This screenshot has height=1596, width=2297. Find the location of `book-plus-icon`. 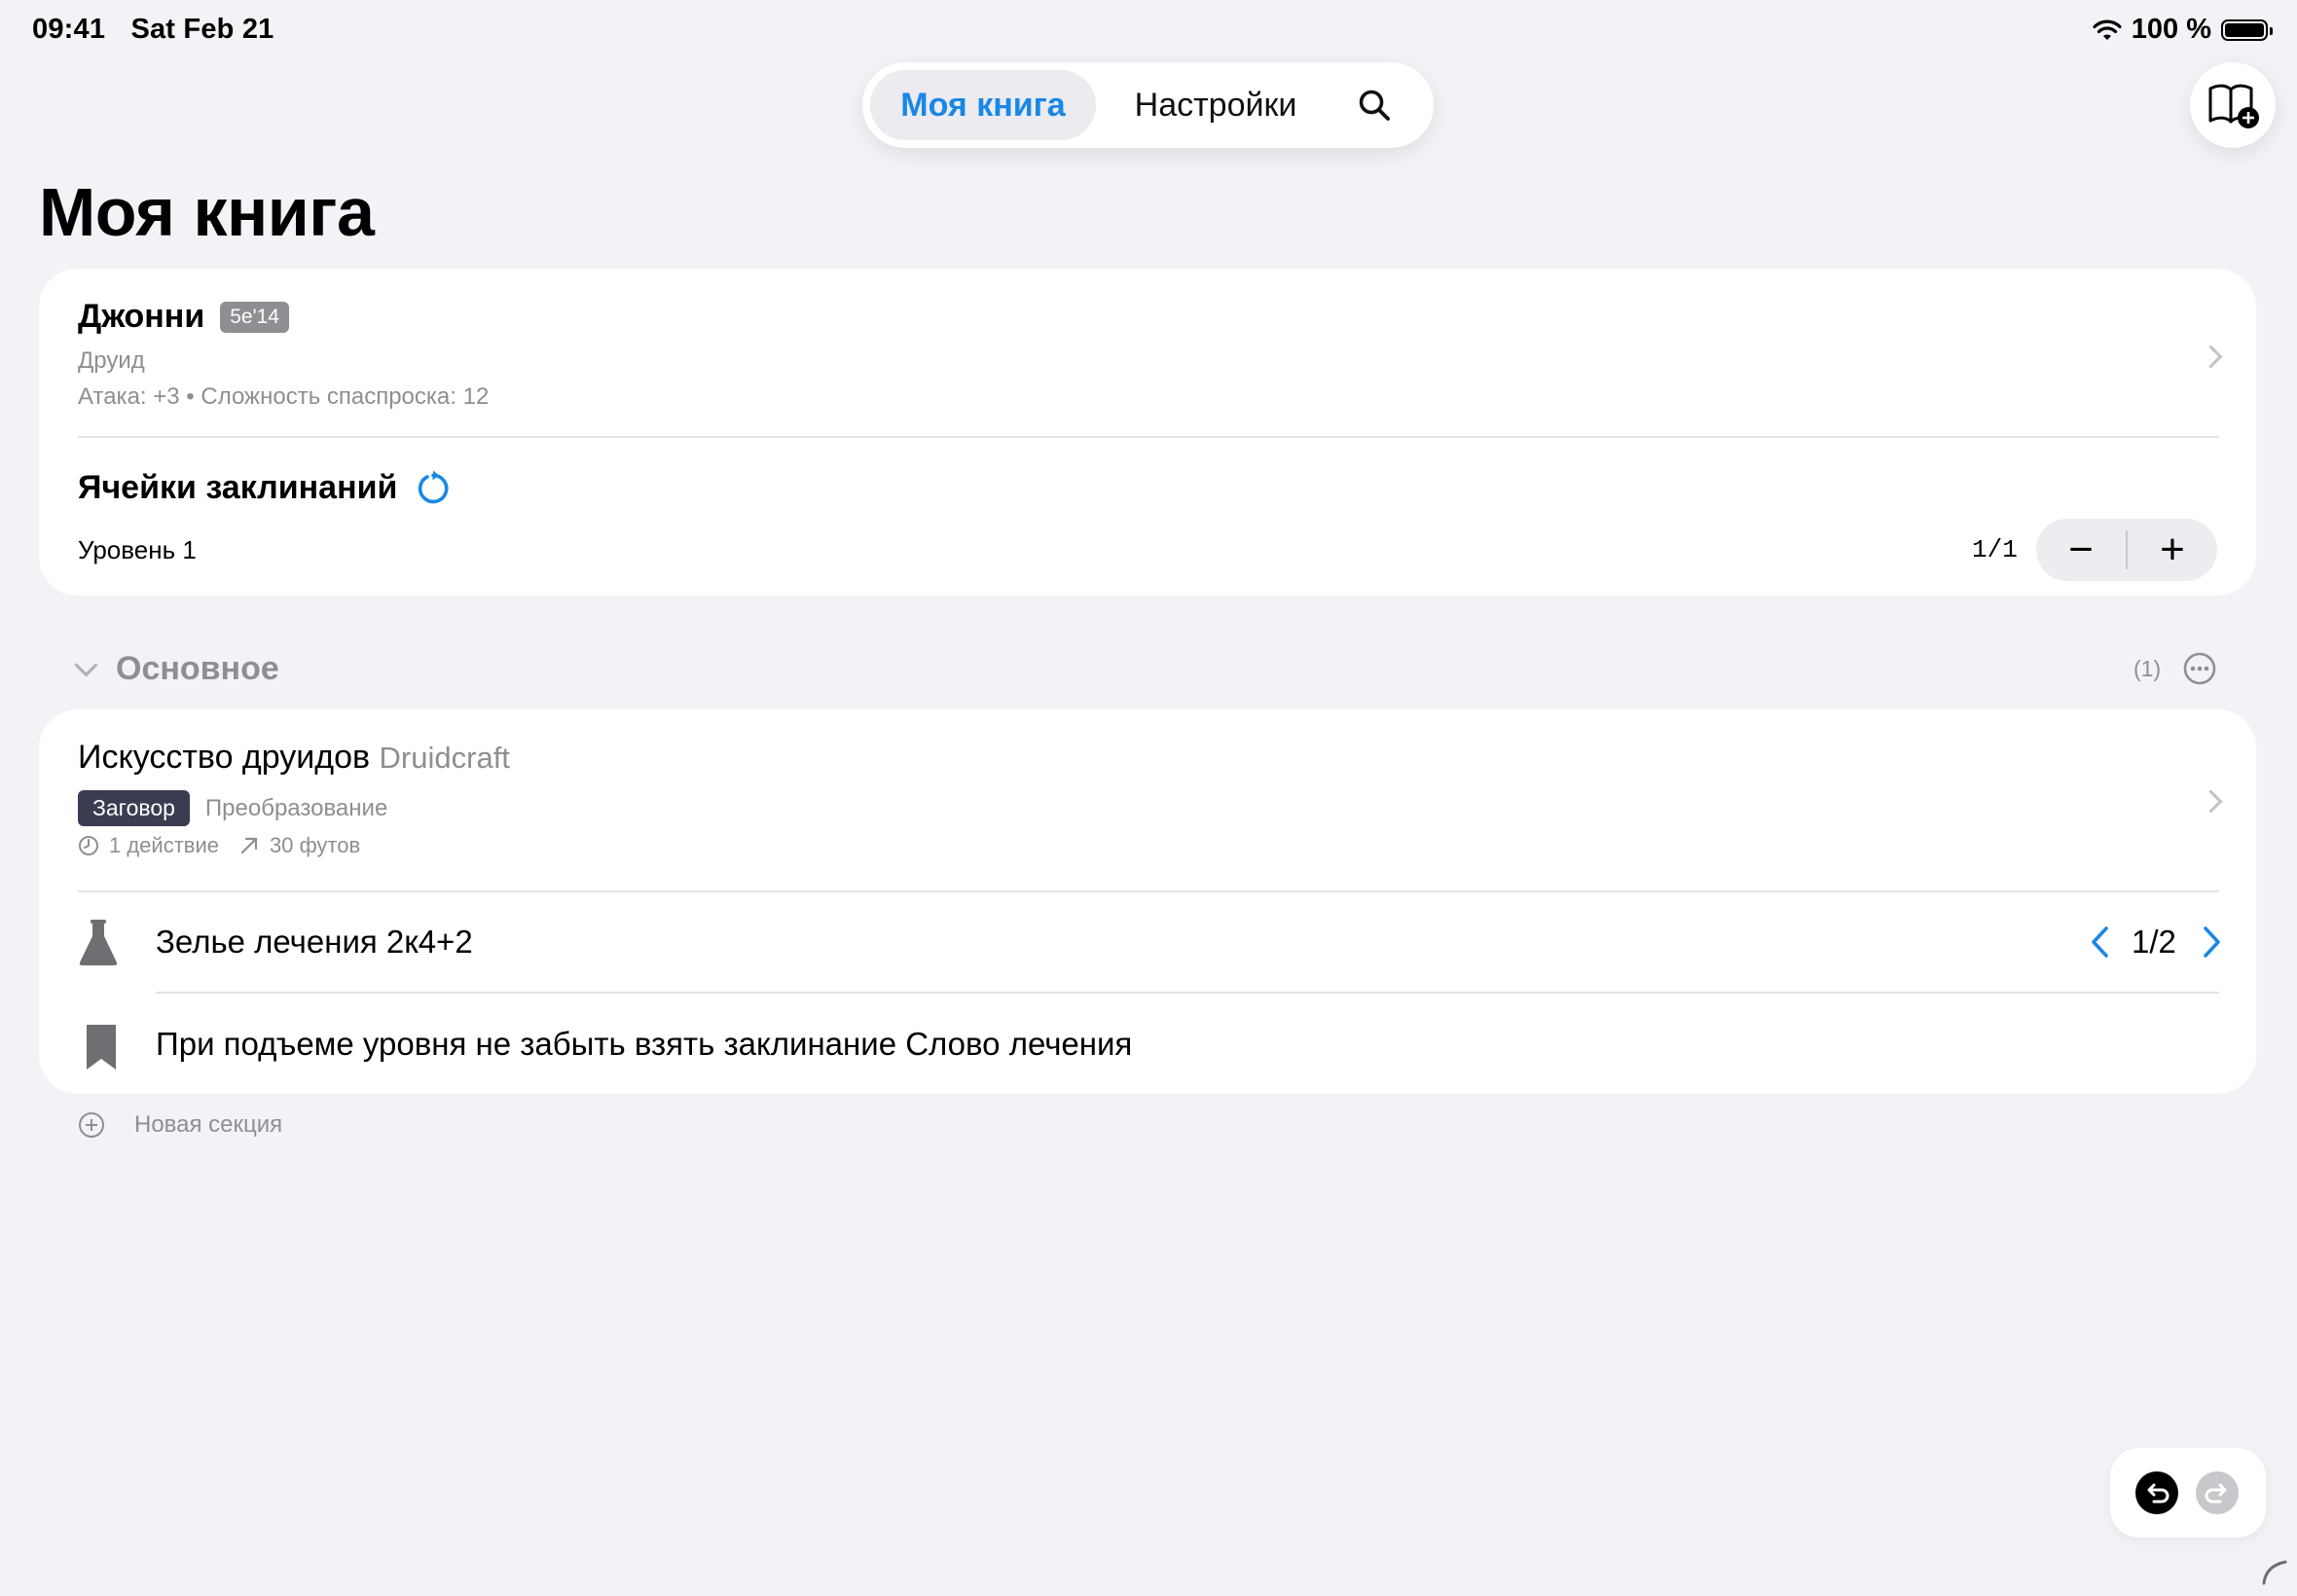

book-plus-icon is located at coordinates (2233, 106).